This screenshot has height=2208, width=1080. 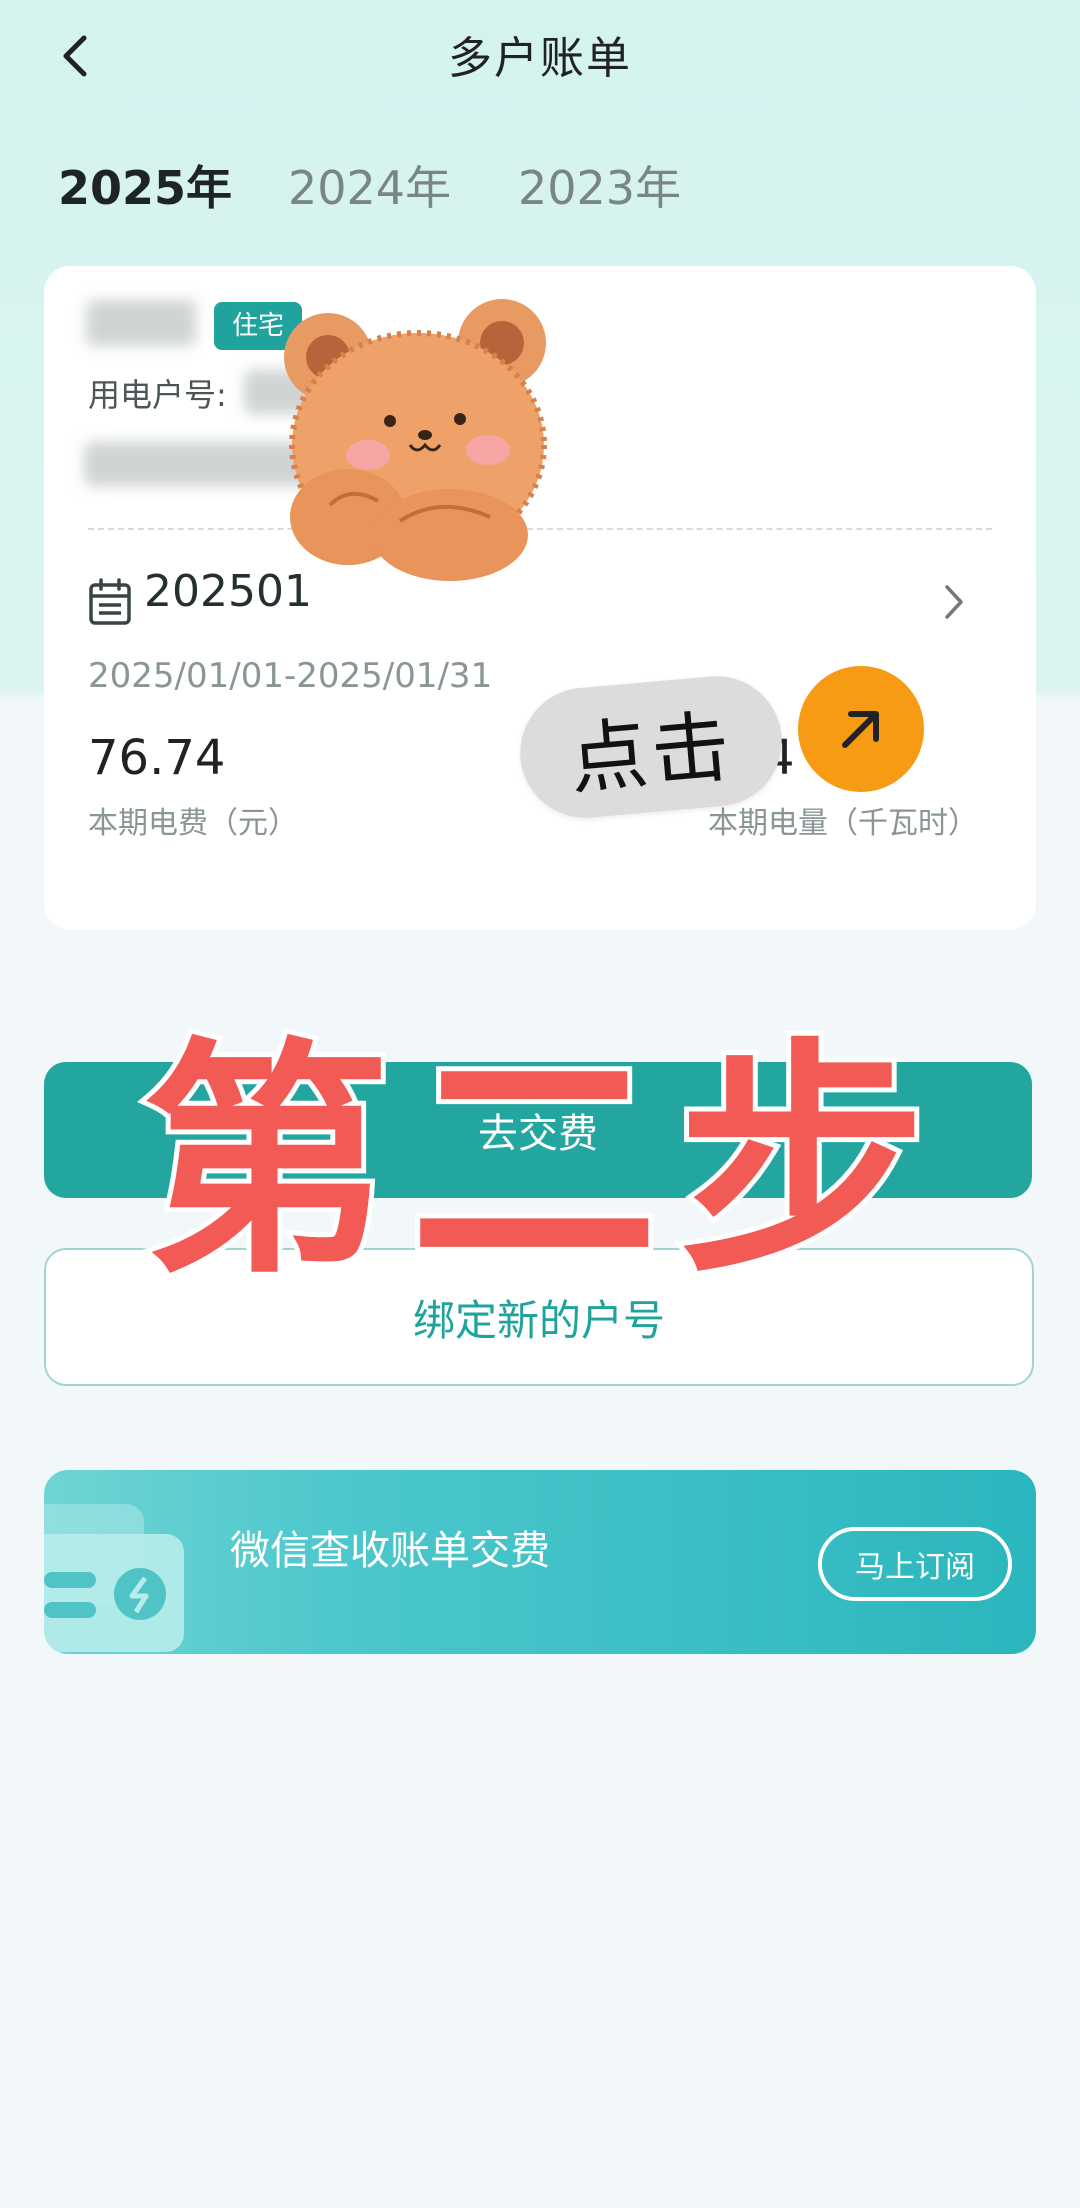 What do you see at coordinates (110, 601) in the screenshot?
I see `calendar-icon` at bounding box center [110, 601].